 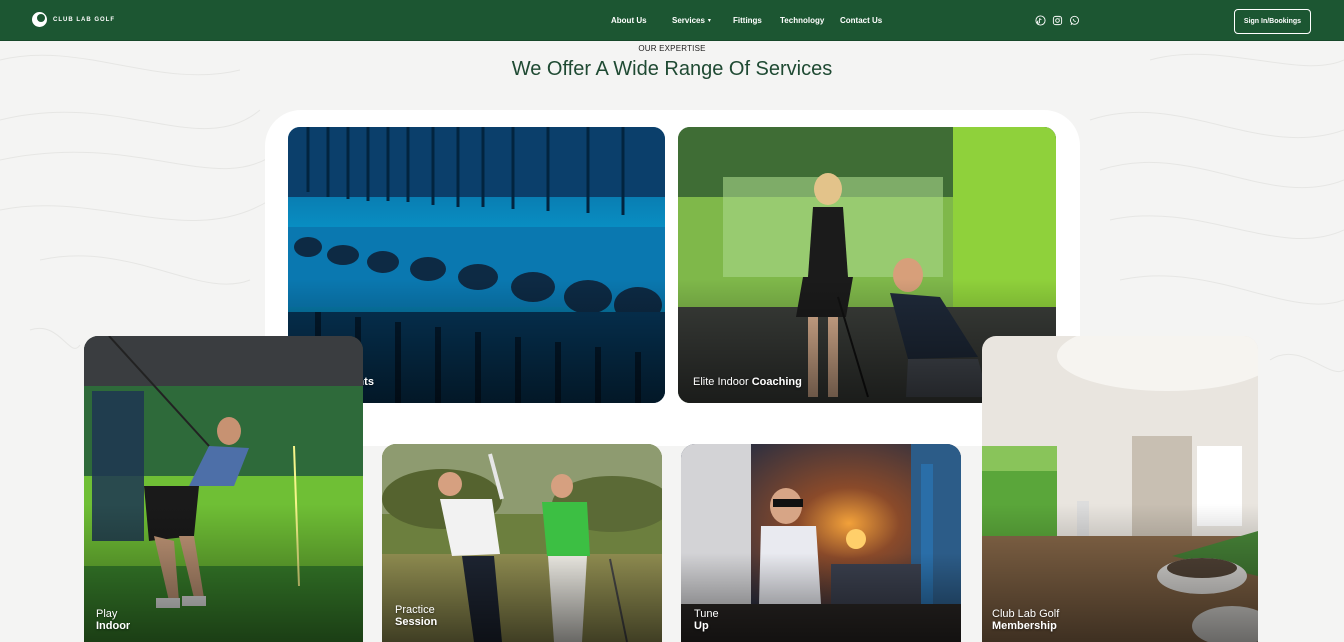 What do you see at coordinates (861, 20) in the screenshot?
I see `nav-contact-us: Contact Us` at bounding box center [861, 20].